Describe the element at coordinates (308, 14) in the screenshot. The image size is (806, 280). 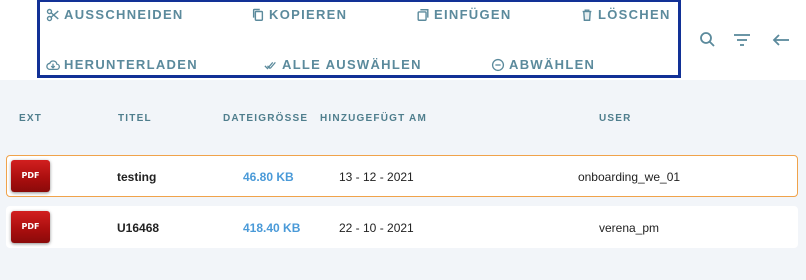
I see `copy-label: KOPIEREN` at that location.